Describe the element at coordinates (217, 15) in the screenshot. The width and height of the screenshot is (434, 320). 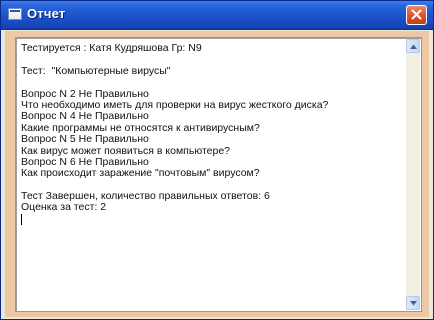
I see `title-bar: Отчет` at that location.